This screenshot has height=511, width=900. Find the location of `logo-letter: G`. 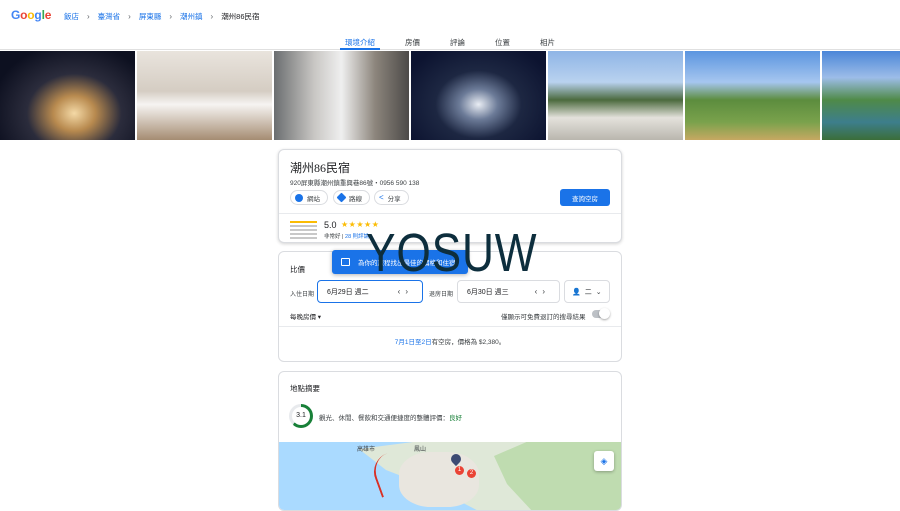

logo-letter: G is located at coordinates (16, 15).